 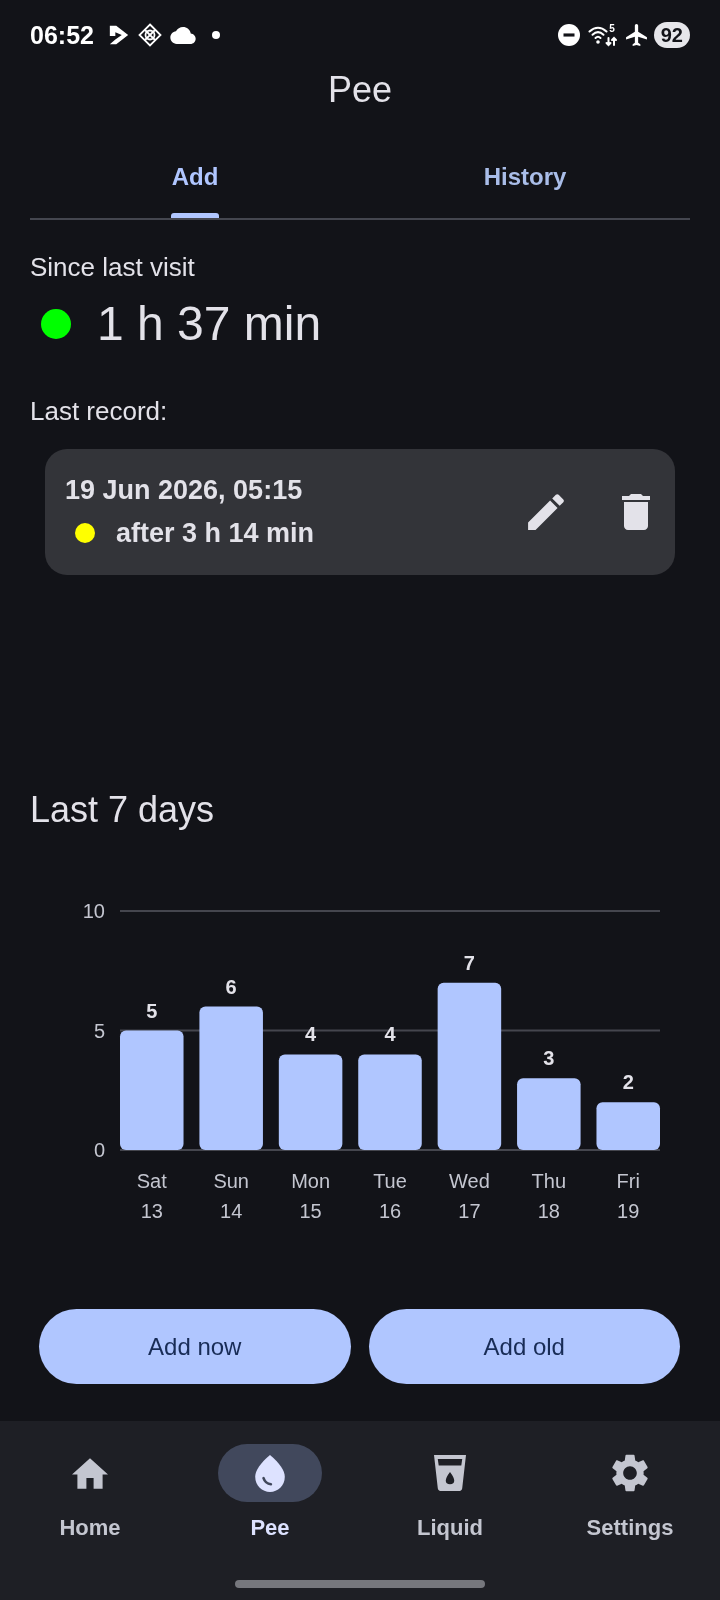 I want to click on edit-button, so click(x=546, y=512).